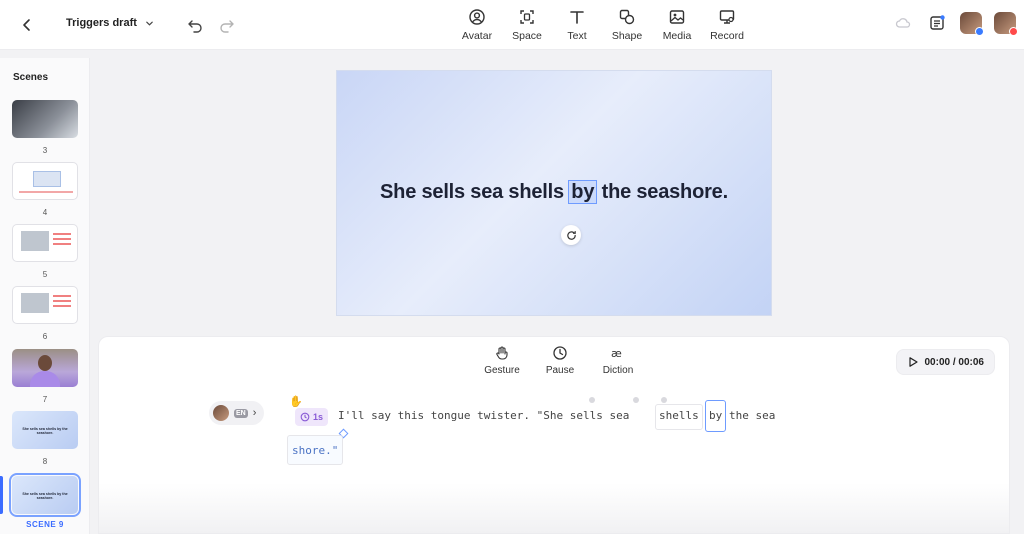  What do you see at coordinates (937, 23) in the screenshot?
I see `notes-icon` at bounding box center [937, 23].